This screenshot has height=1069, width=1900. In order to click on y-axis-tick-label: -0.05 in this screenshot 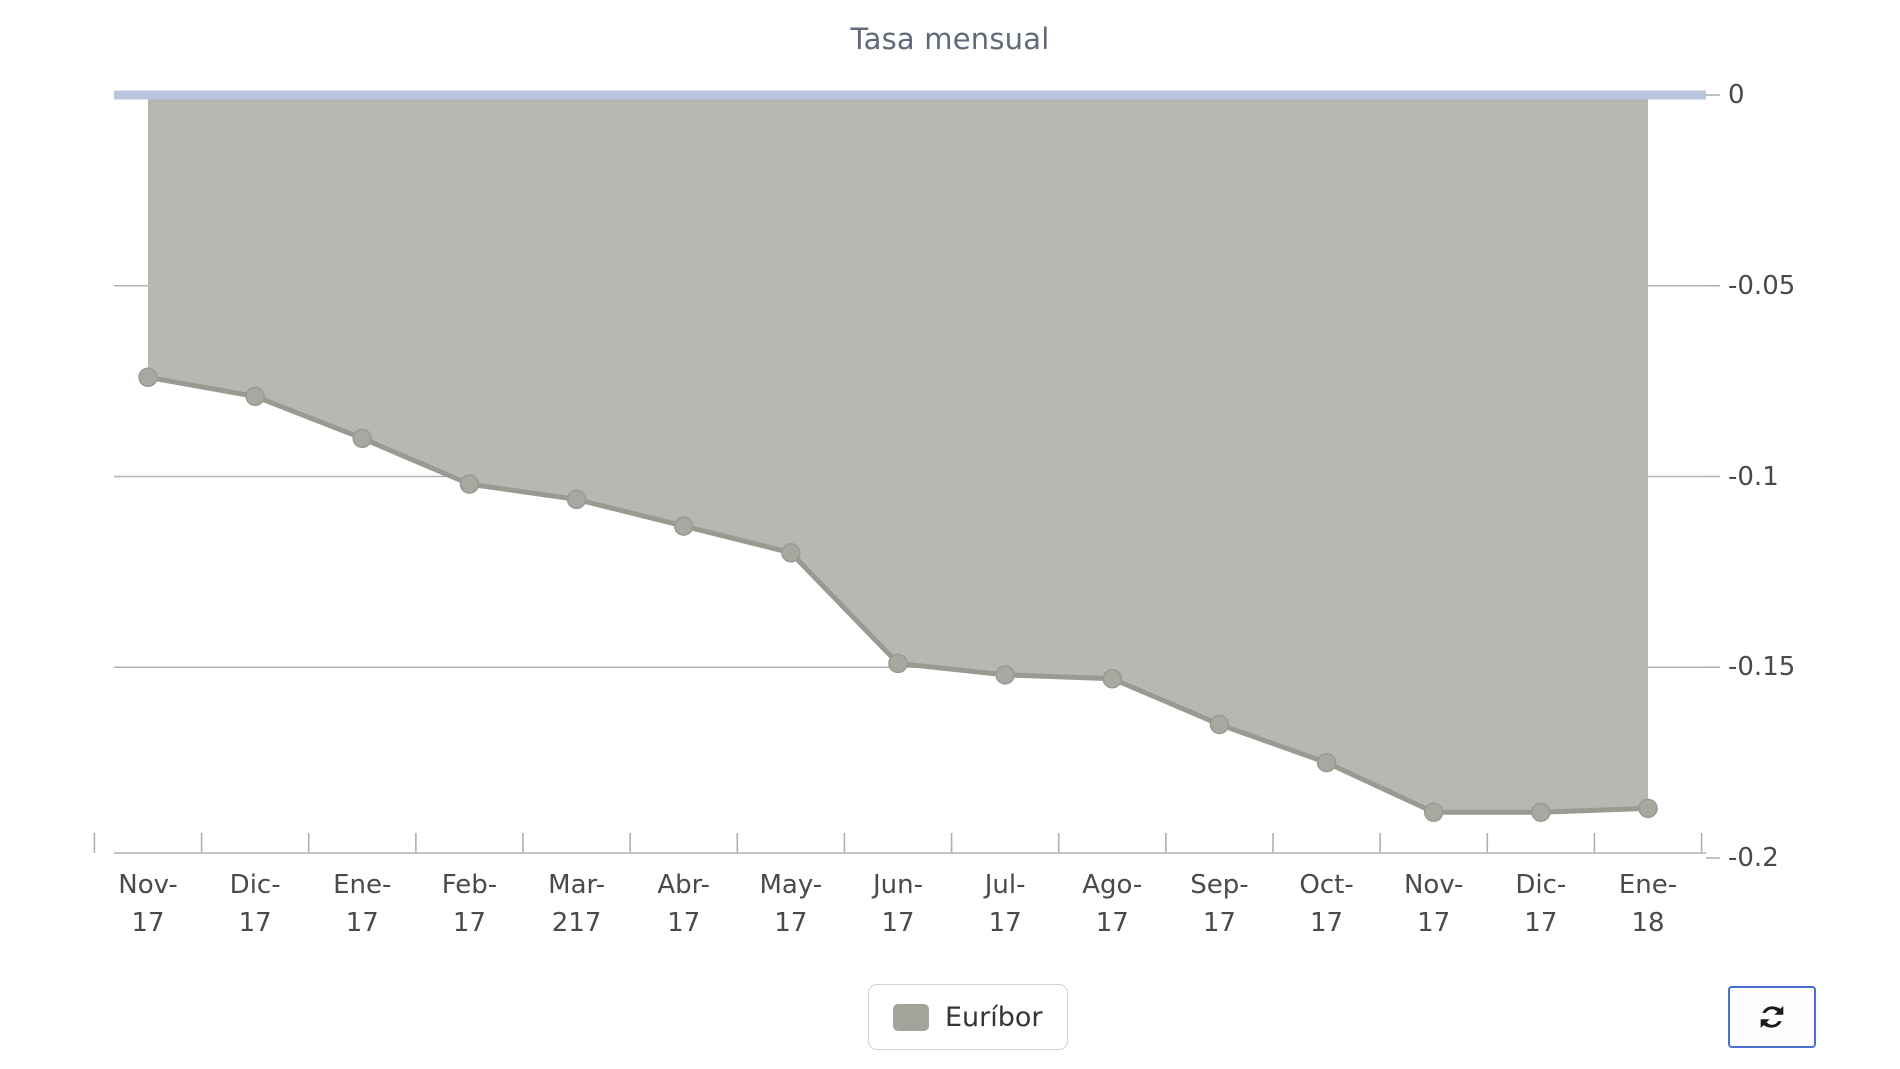, I will do `click(1762, 285)`.